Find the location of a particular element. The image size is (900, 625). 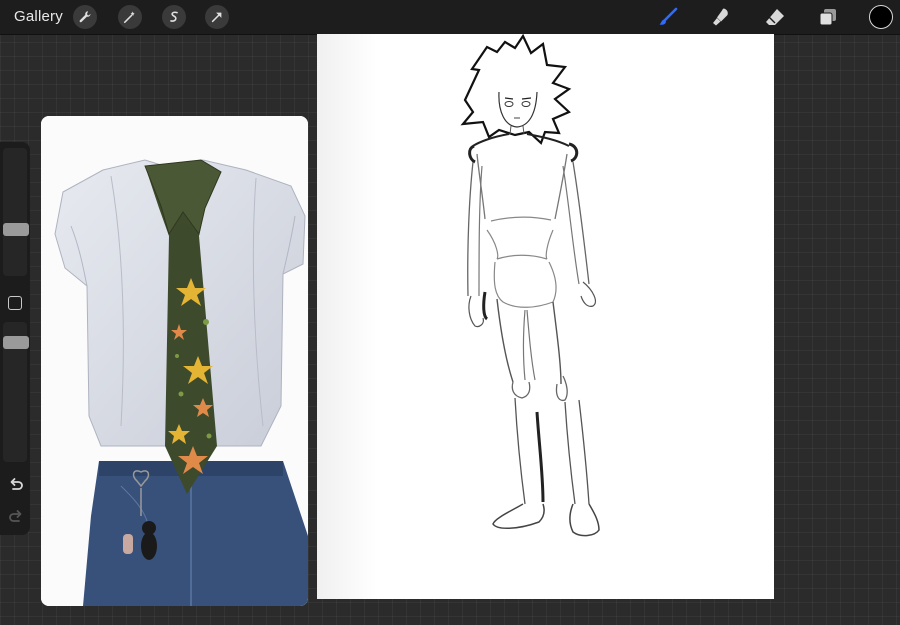

actions-wrench-button is located at coordinates (85, 17).